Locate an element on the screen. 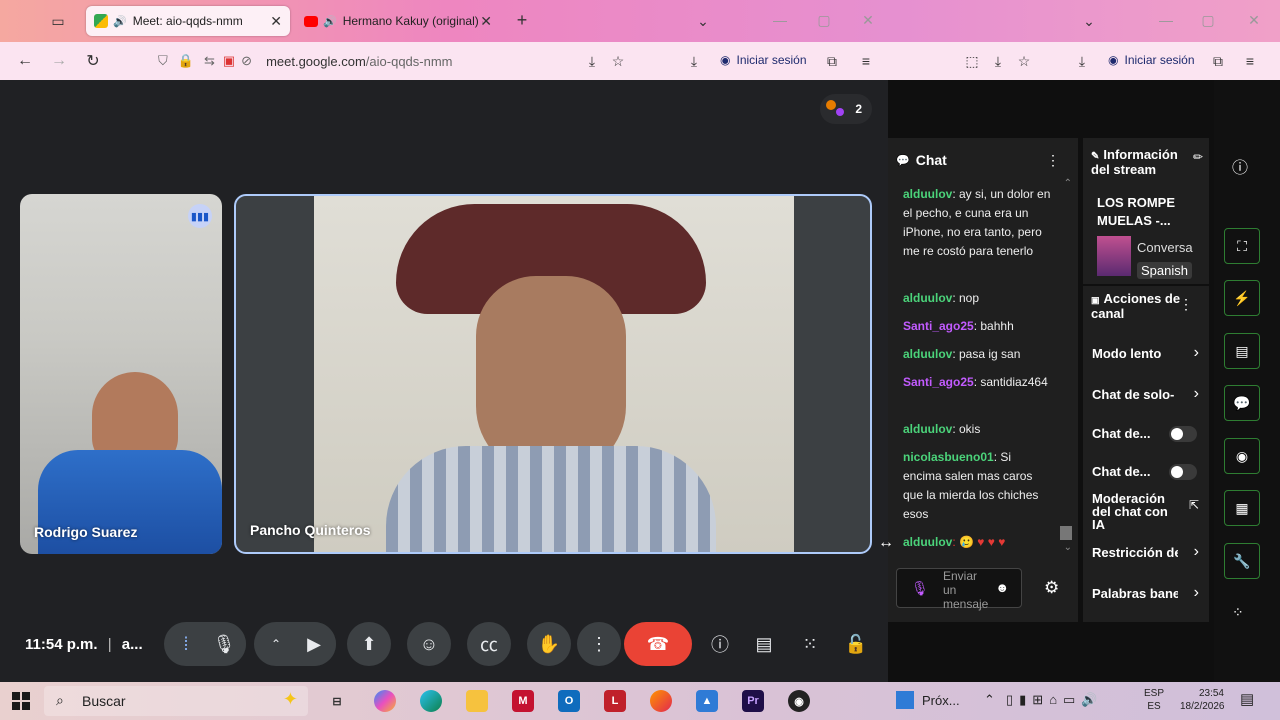 This screenshot has width=1280, height=720. captions-button: ㏄ is located at coordinates (489, 644).